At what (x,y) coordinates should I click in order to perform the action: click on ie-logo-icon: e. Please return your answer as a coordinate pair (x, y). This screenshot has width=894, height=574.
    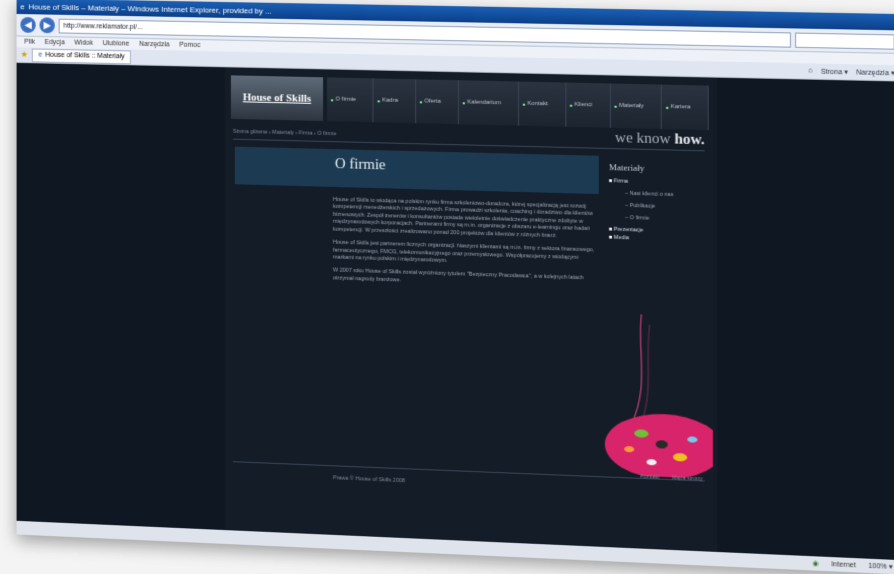
    Looking at the image, I should click on (22, 6).